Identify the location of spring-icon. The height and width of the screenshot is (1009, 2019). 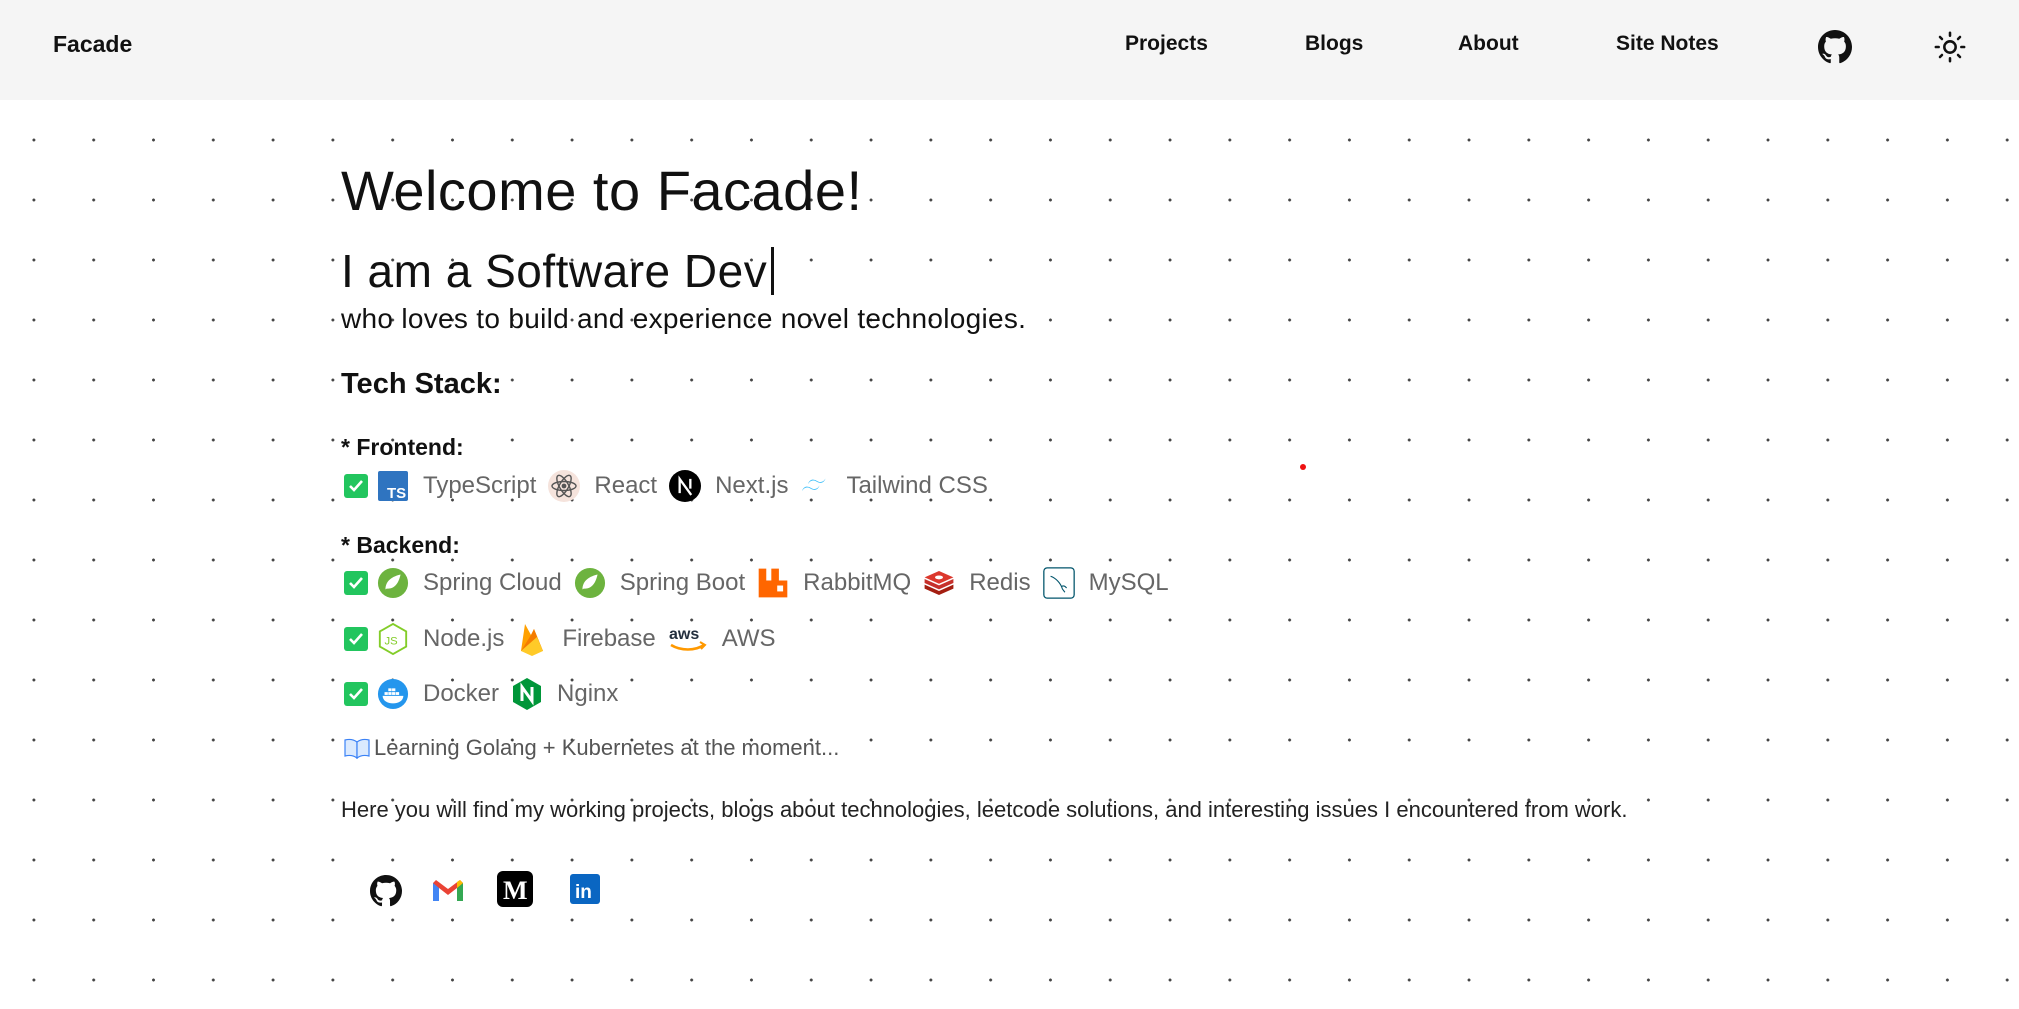
(393, 583).